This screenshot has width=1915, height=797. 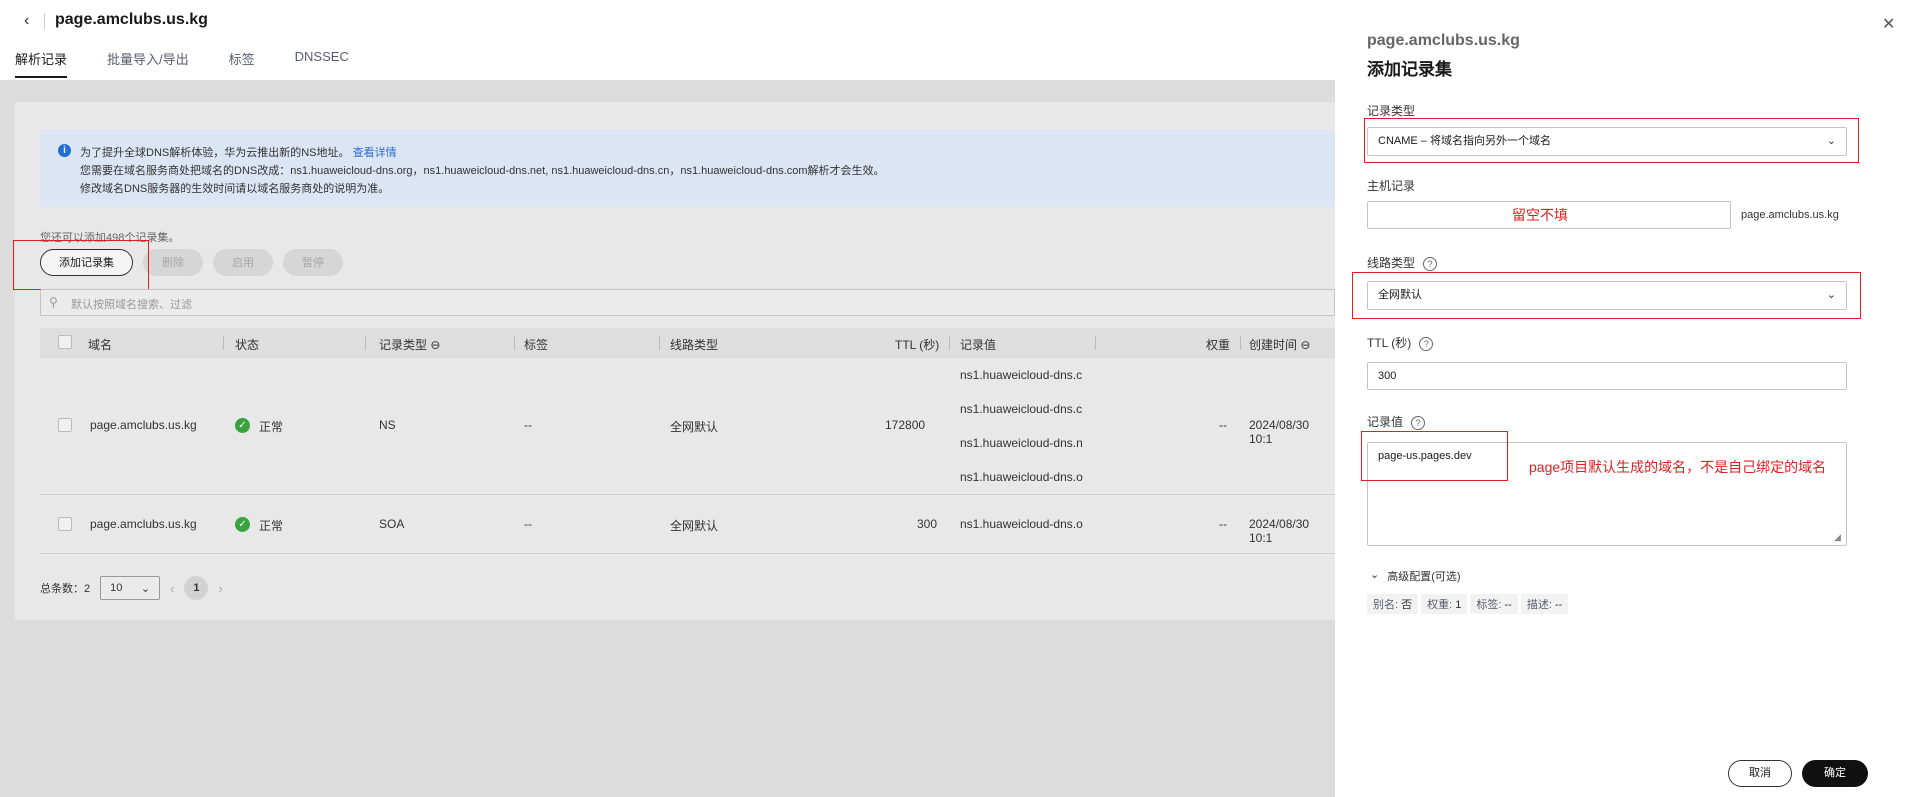 I want to click on close-icon: ✕, so click(x=1888, y=24).